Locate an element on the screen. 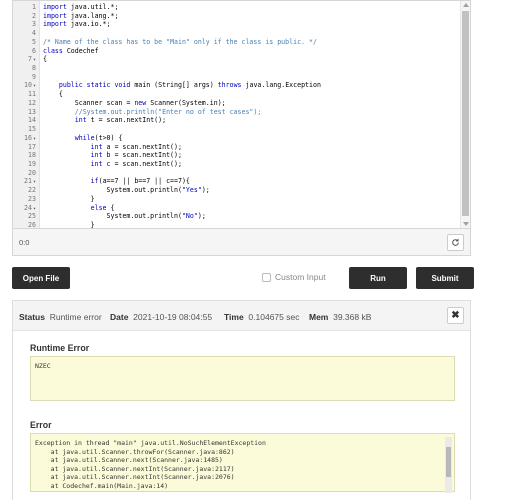 The width and height of the screenshot is (509, 500). mem-label: Mem is located at coordinates (319, 317).